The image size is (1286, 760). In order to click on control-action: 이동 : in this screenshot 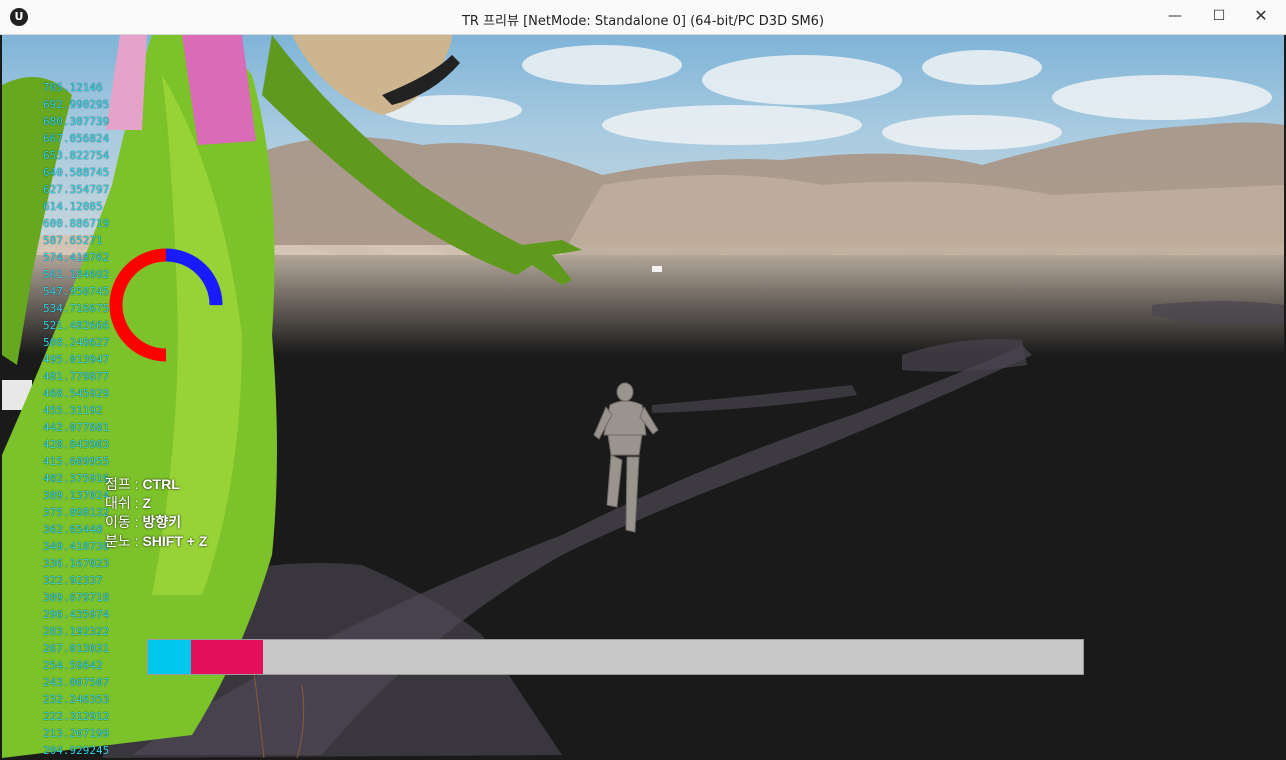, I will do `click(124, 522)`.